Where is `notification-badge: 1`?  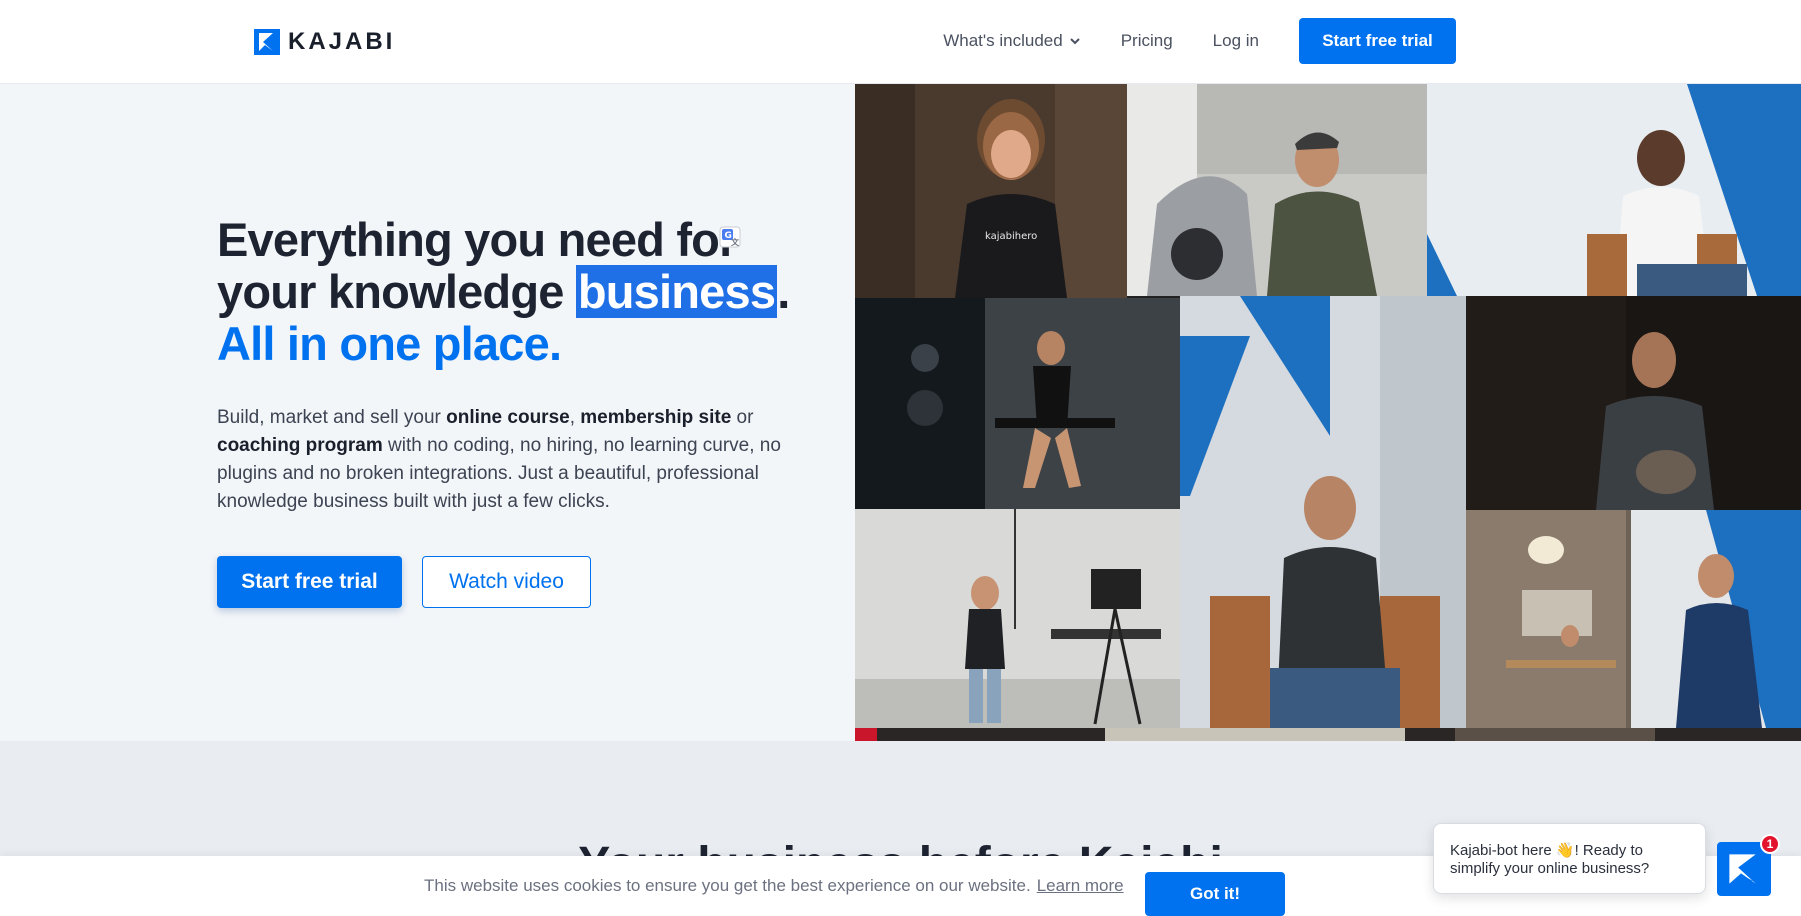
notification-badge: 1 is located at coordinates (1770, 844).